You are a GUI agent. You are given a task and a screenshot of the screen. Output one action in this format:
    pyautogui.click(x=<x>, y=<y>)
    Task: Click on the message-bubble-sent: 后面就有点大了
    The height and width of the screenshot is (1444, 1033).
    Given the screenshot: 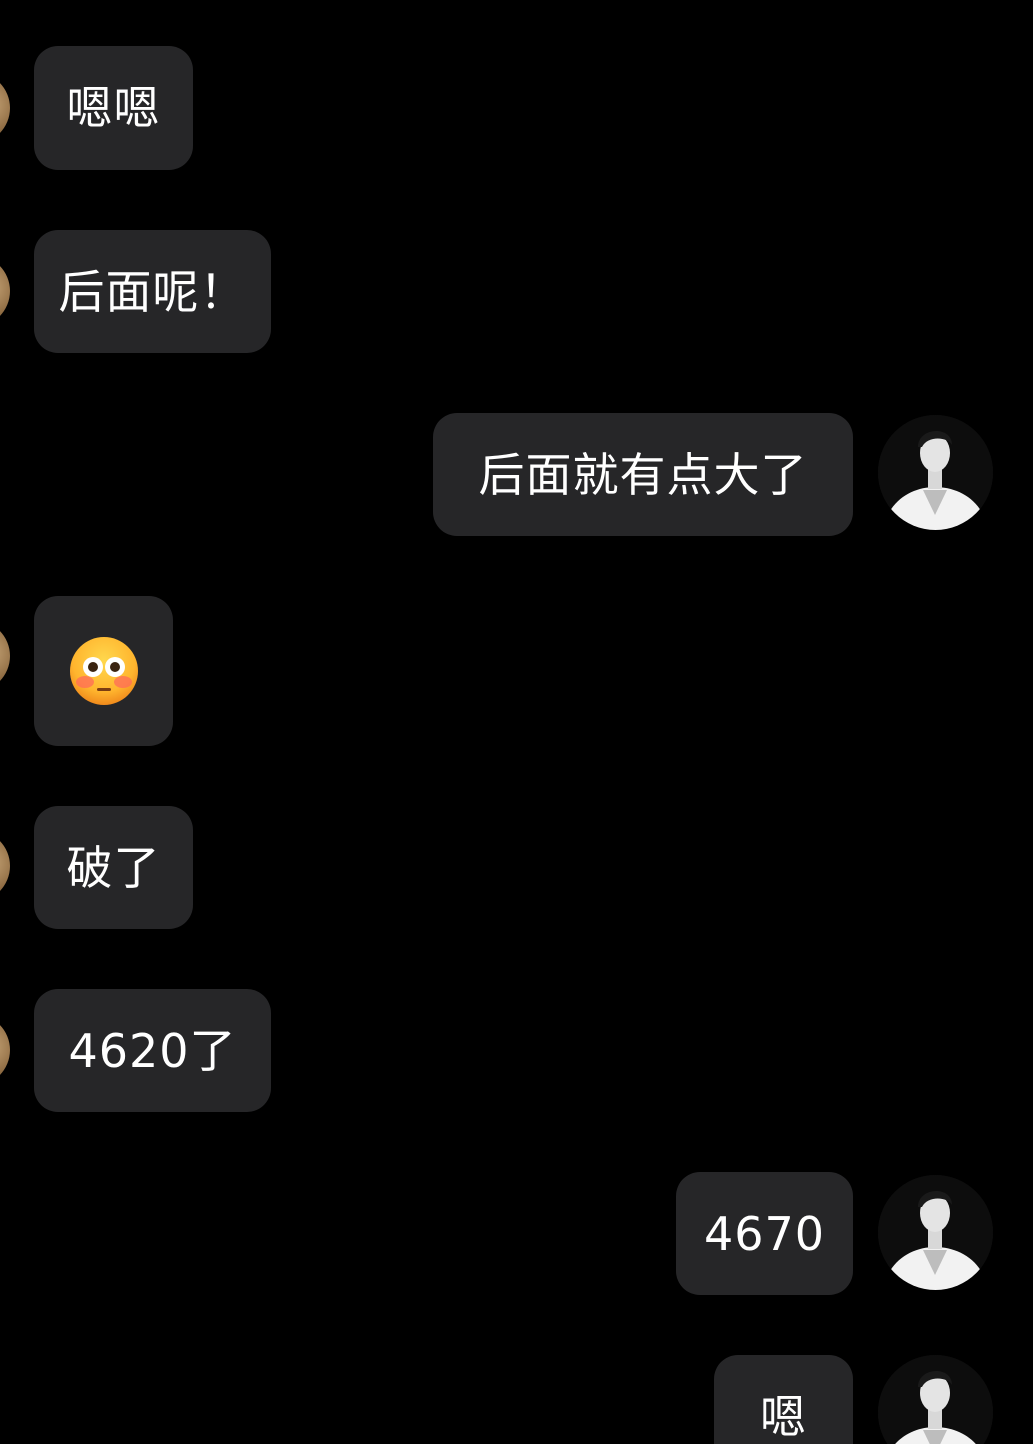 What is the action you would take?
    pyautogui.click(x=643, y=474)
    